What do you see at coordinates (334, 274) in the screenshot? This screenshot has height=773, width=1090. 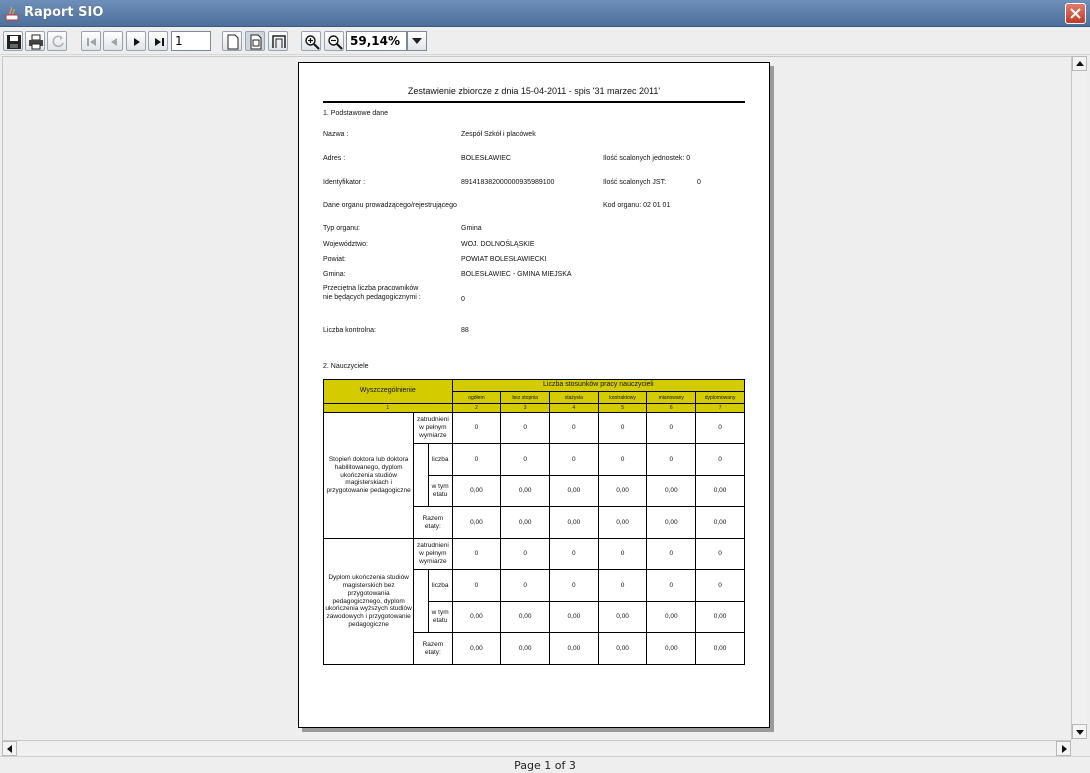 I see `gmina-label: Gmina:` at bounding box center [334, 274].